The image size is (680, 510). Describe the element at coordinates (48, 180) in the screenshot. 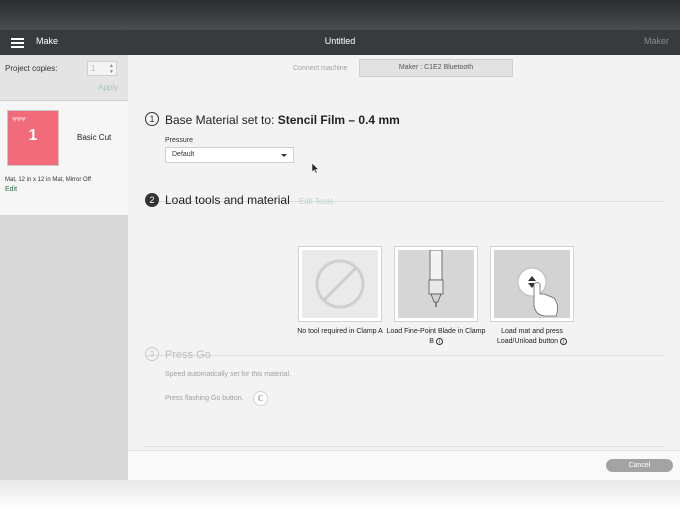

I see `mat-info: Mat, 12 in x 12 in Mat, Mirror Off` at that location.